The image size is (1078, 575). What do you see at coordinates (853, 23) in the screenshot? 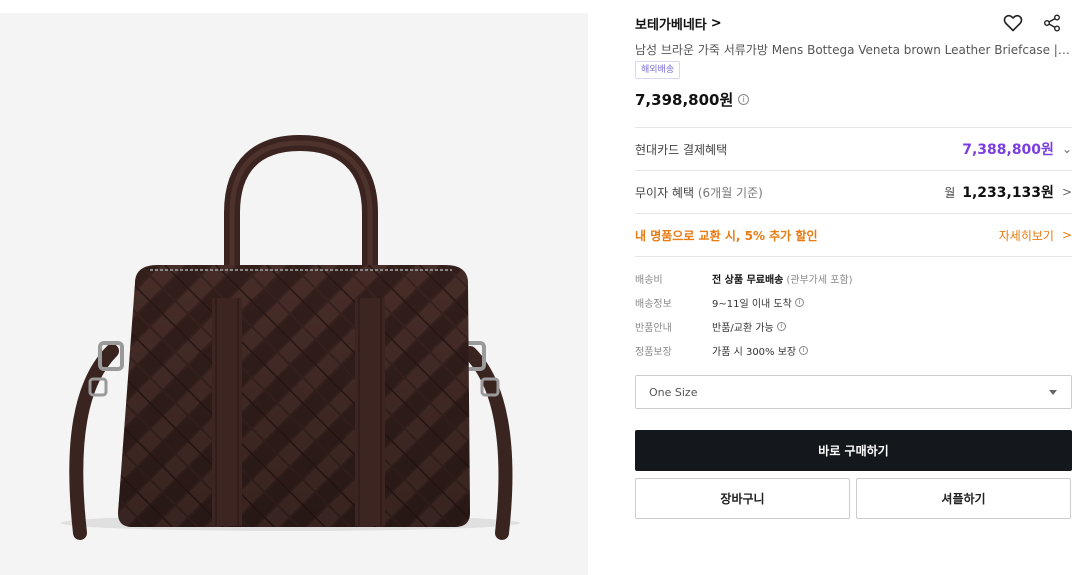
I see `brand-row: 보테가베네타 >` at bounding box center [853, 23].